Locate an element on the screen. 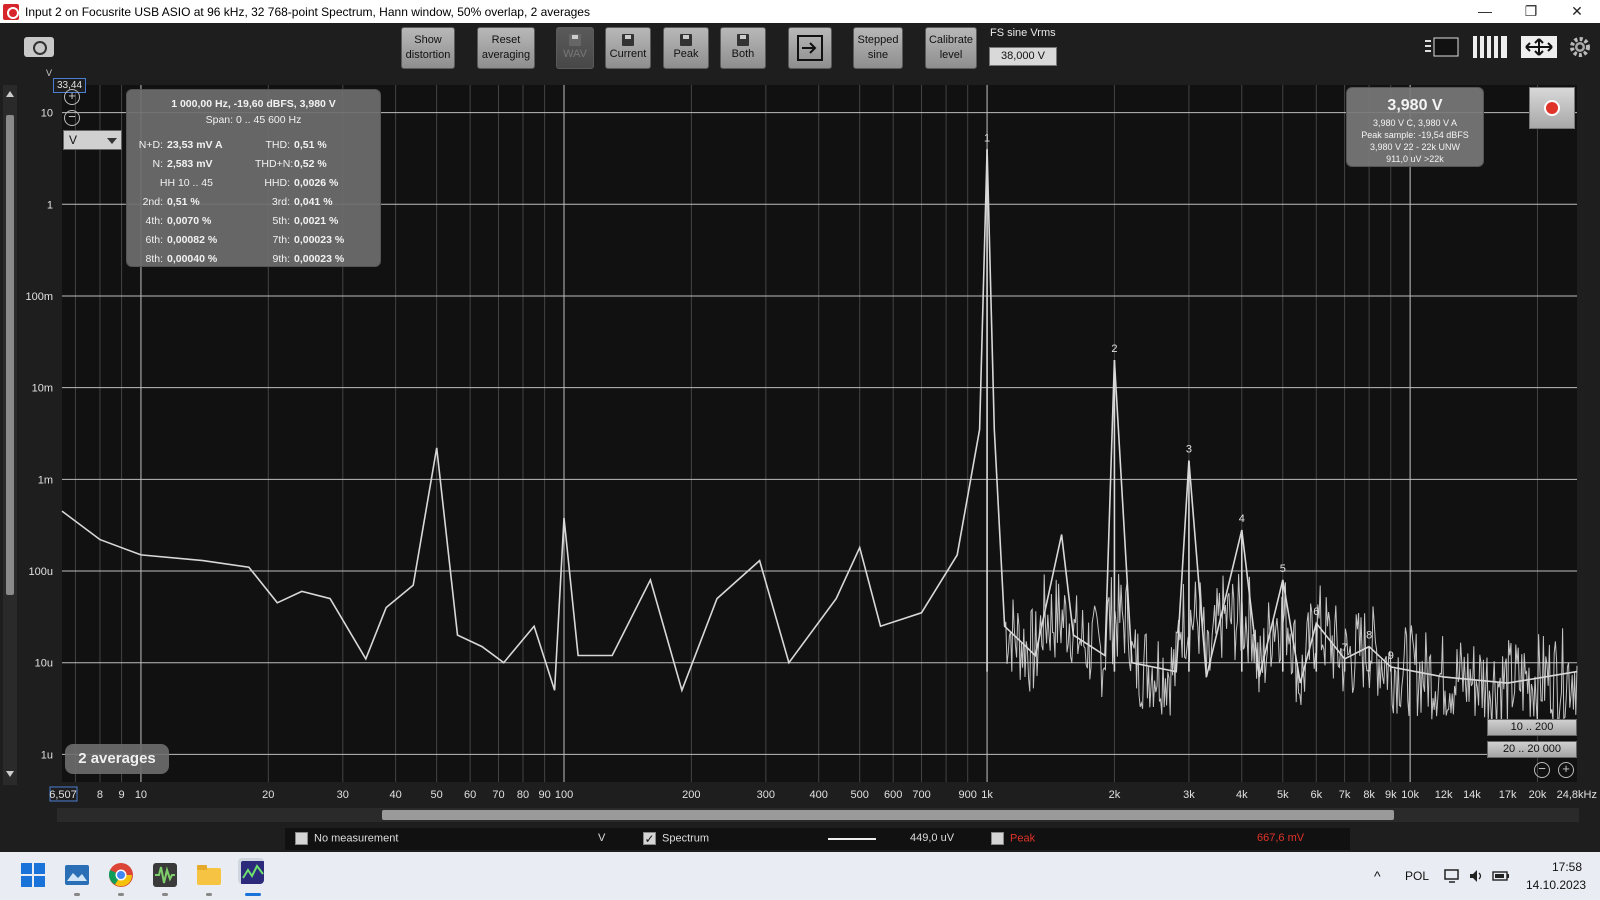 This screenshot has height=900, width=1600. x-tick-label: 60 is located at coordinates (470, 795).